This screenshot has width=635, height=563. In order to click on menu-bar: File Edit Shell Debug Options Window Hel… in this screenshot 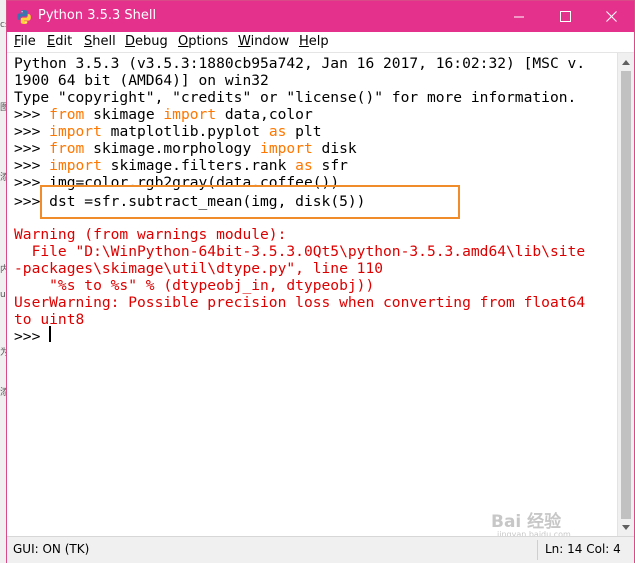, I will do `click(320, 42)`.